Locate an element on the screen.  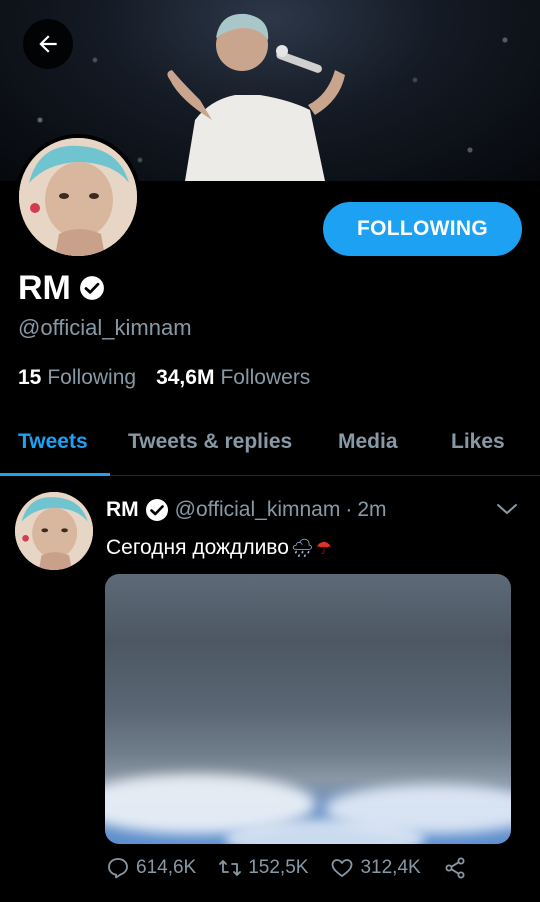
back-arrow-icon is located at coordinates (48, 44).